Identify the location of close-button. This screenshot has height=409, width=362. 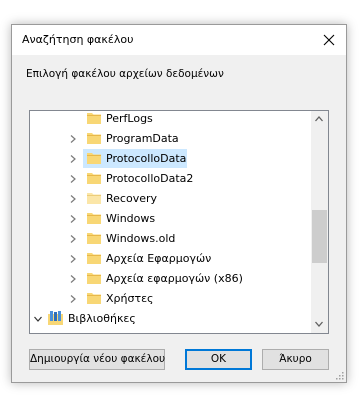
(329, 40).